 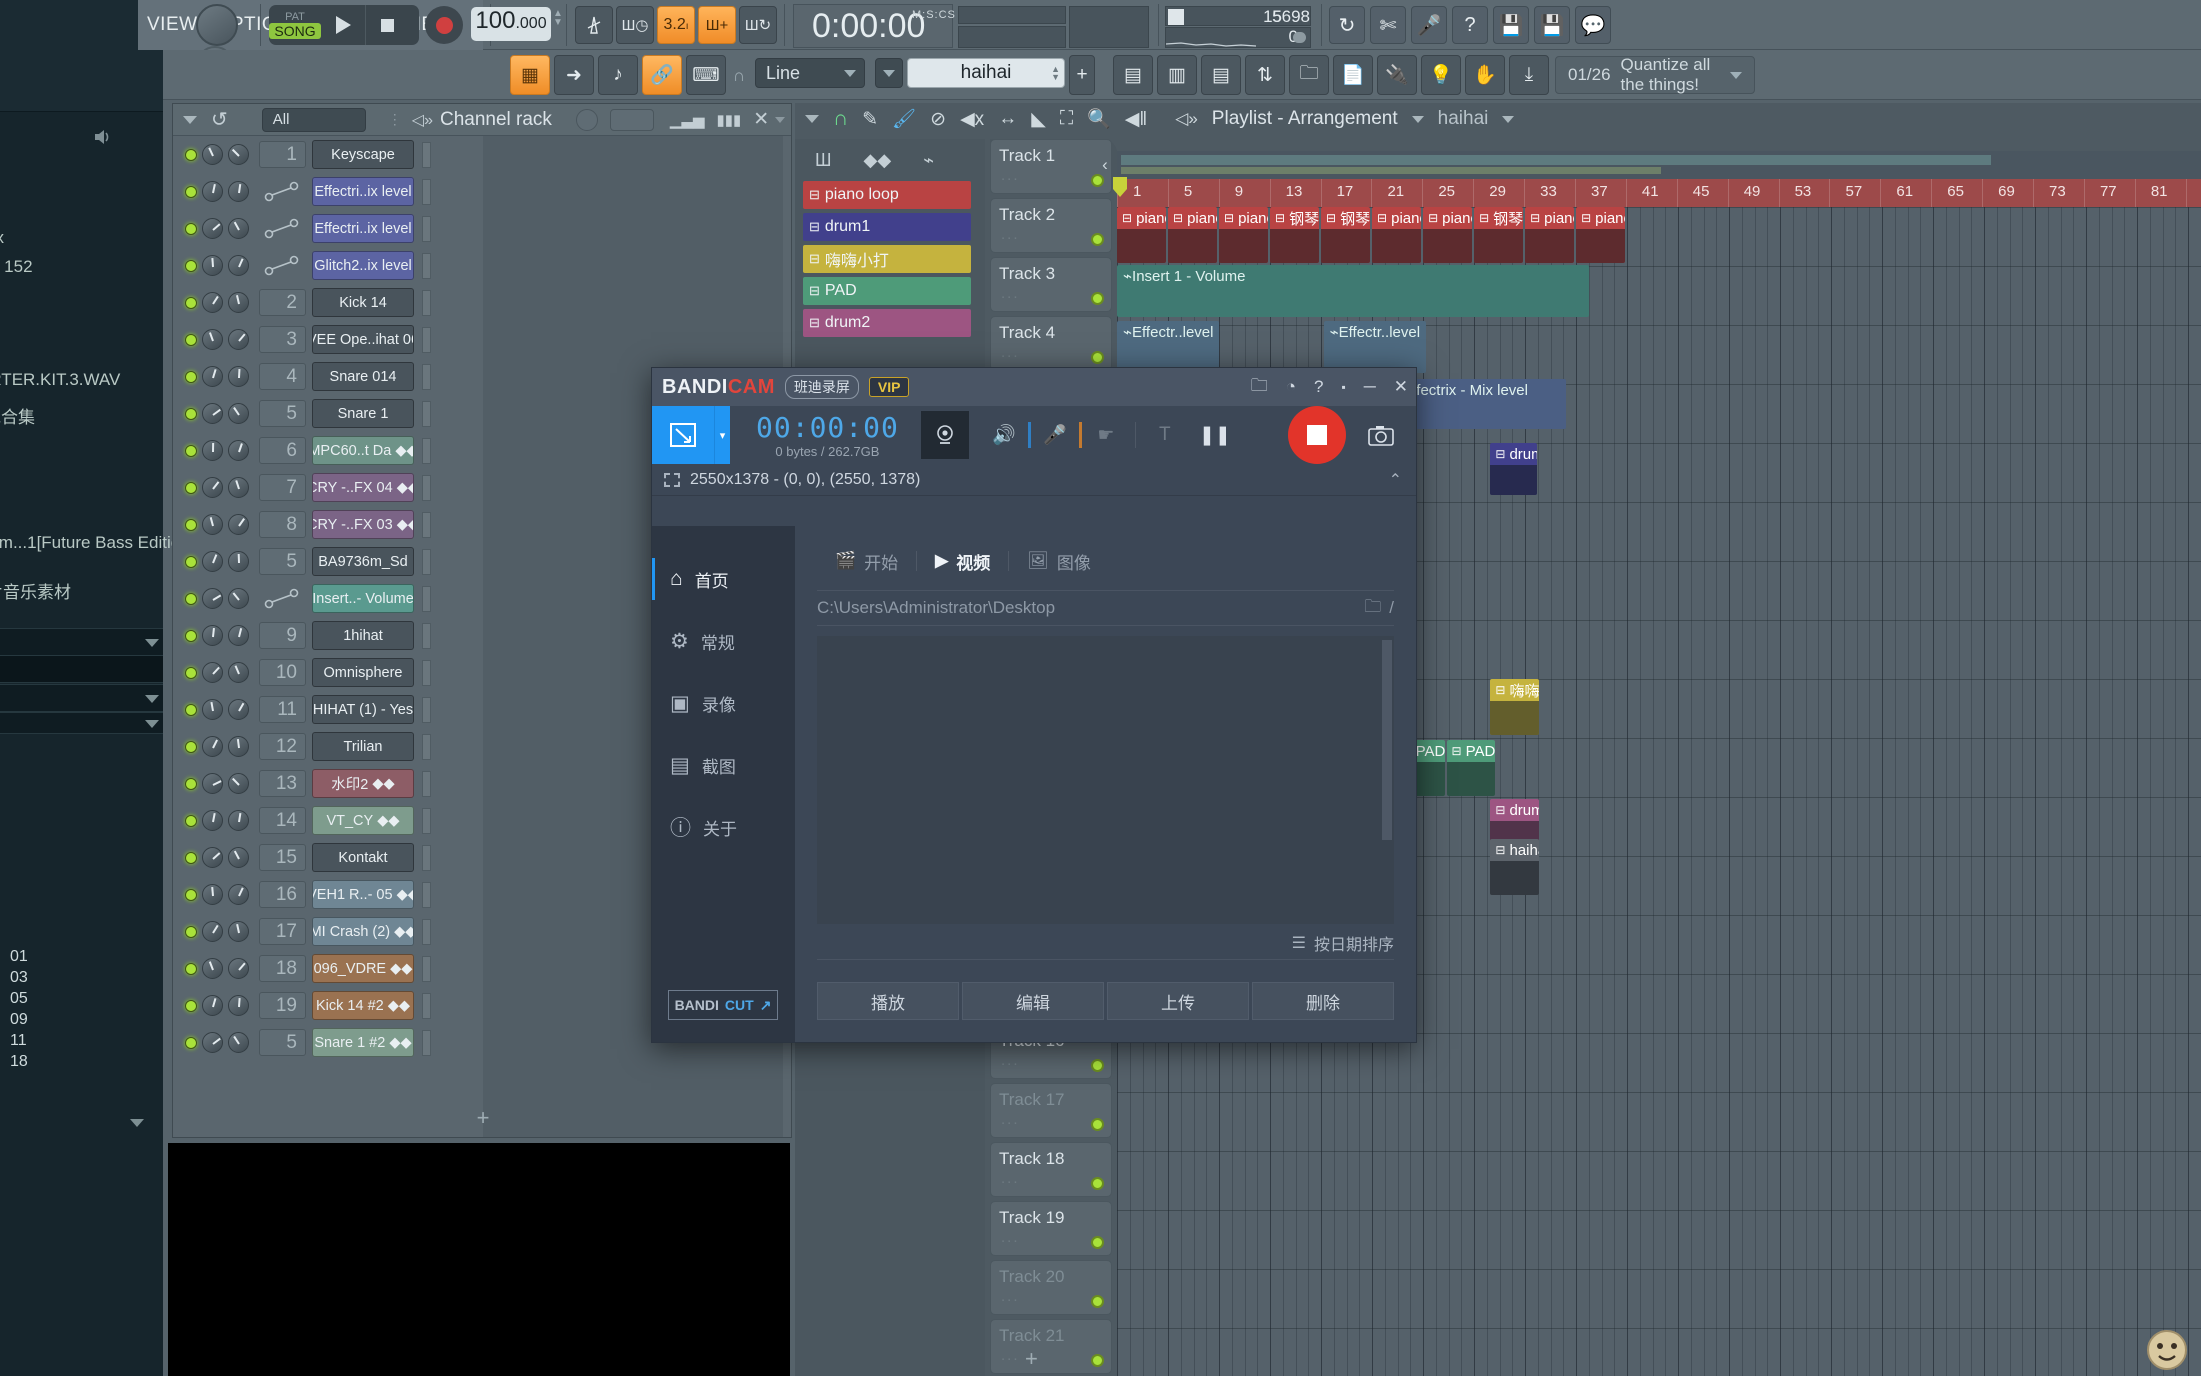 What do you see at coordinates (1007, 119) in the screenshot?
I see `slip-tool-icon: ↔` at bounding box center [1007, 119].